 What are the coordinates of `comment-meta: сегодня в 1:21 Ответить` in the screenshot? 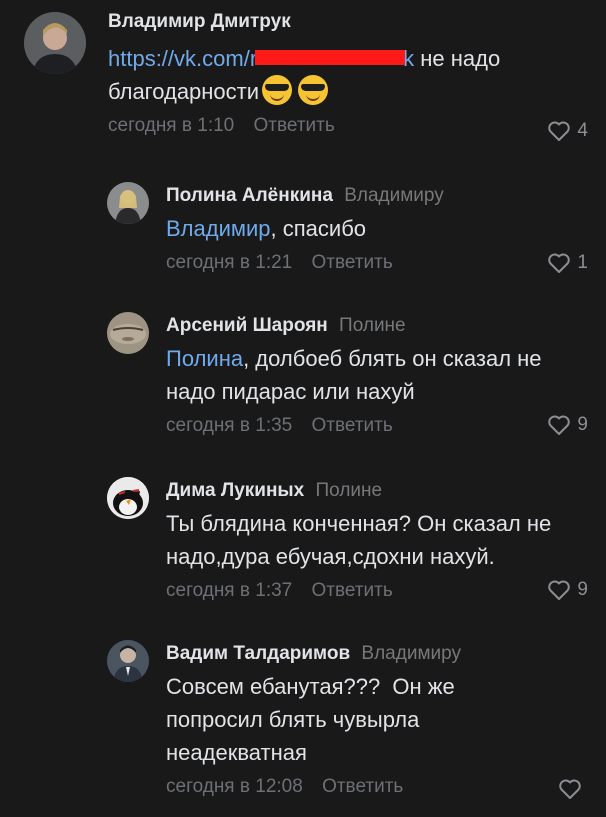 It's located at (376, 263).